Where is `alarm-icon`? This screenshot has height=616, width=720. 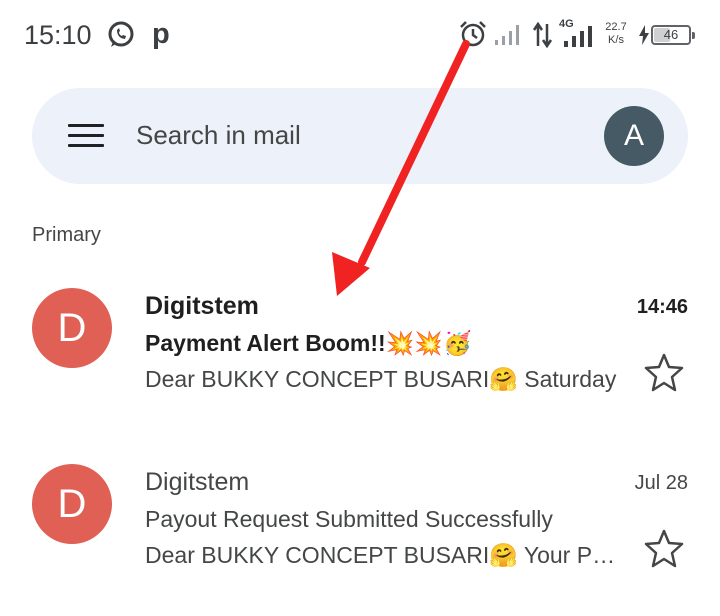
alarm-icon is located at coordinates (473, 34).